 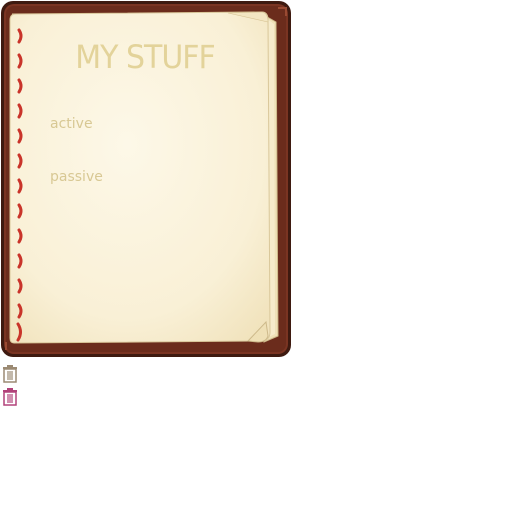 I want to click on passive-section-label: passive, so click(x=76, y=177).